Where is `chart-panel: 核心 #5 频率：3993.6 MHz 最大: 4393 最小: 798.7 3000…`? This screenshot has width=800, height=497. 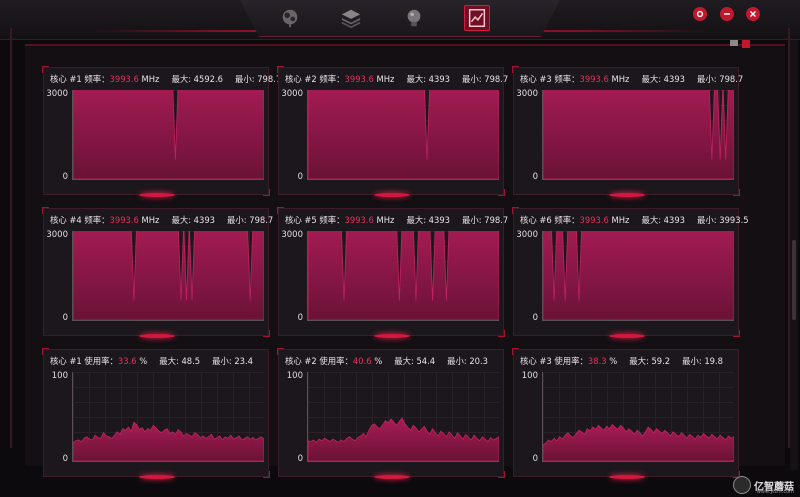
chart-panel: 核心 #5 频率：3993.6 MHz 最大: 4393 最小: 798.7 3000… is located at coordinates (392, 272).